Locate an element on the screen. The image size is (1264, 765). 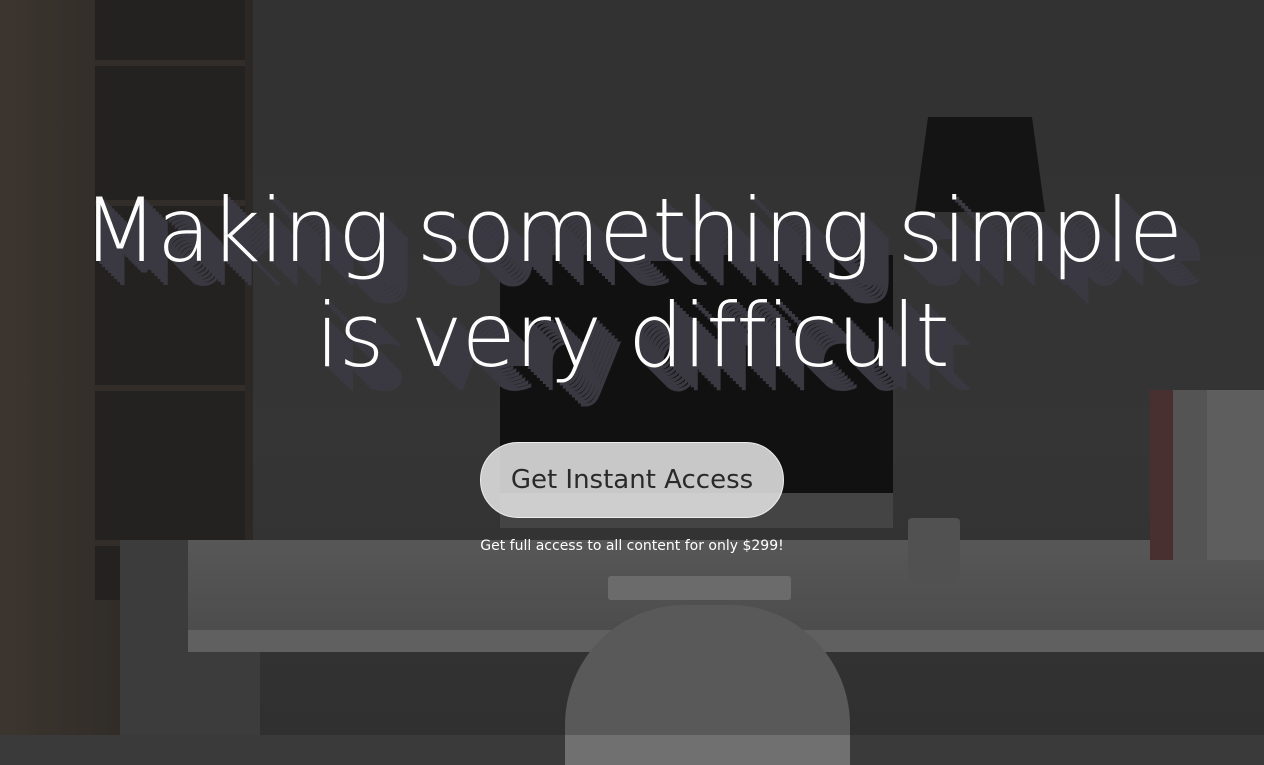
headline-line-1: Making something simple is located at coordinates (632, 230).